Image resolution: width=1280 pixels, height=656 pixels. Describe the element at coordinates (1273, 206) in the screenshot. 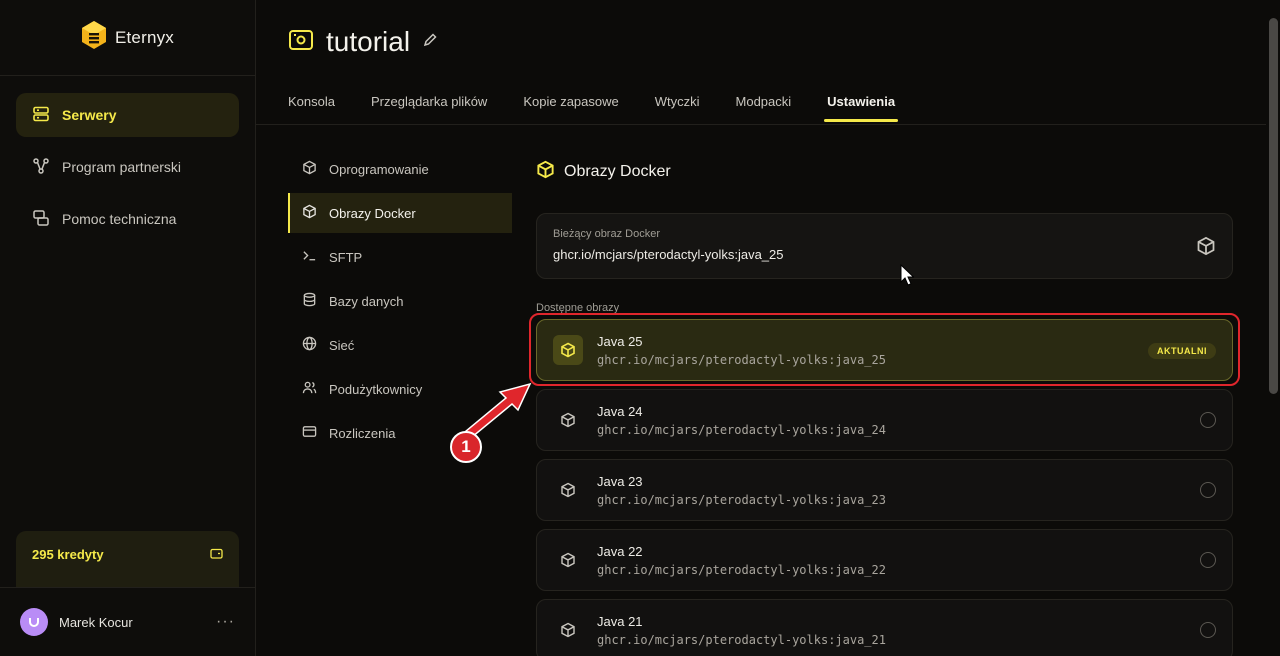

I see `scrollbar` at that location.